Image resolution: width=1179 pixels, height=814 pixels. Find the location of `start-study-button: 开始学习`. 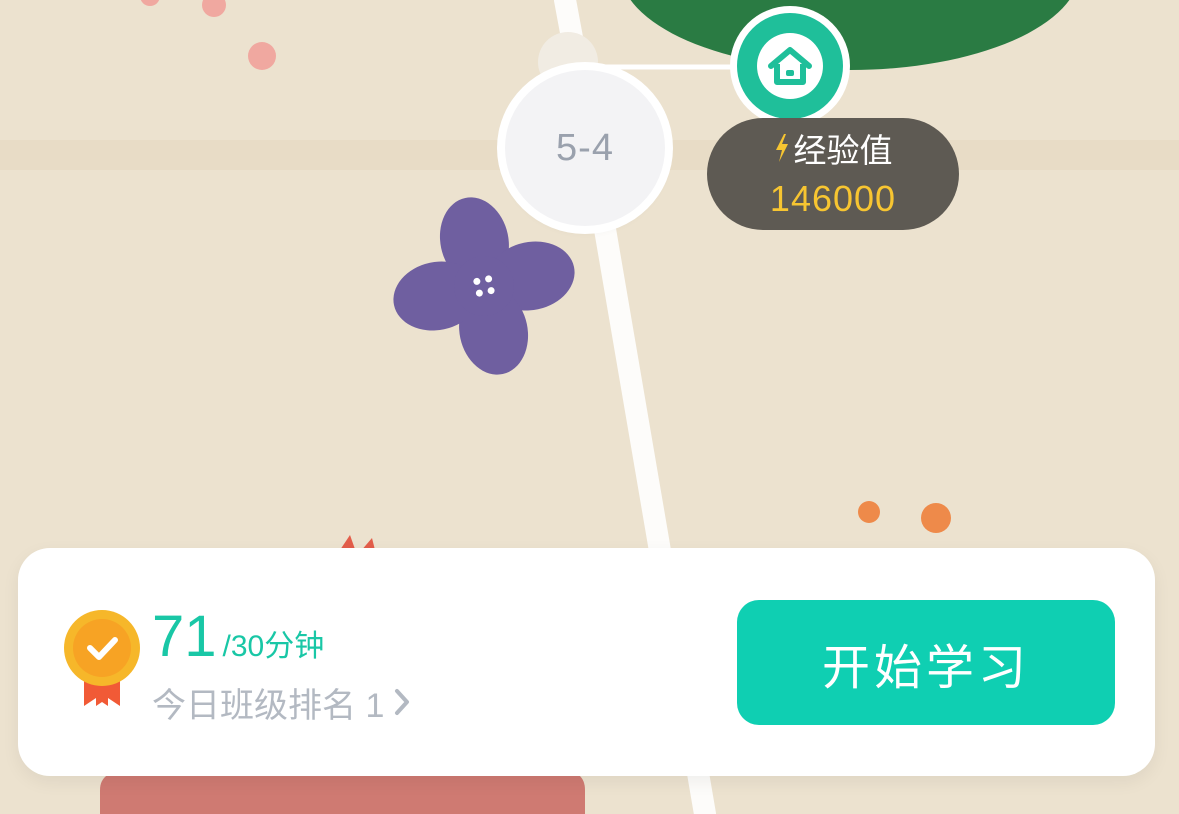

start-study-button: 开始学习 is located at coordinates (926, 662).